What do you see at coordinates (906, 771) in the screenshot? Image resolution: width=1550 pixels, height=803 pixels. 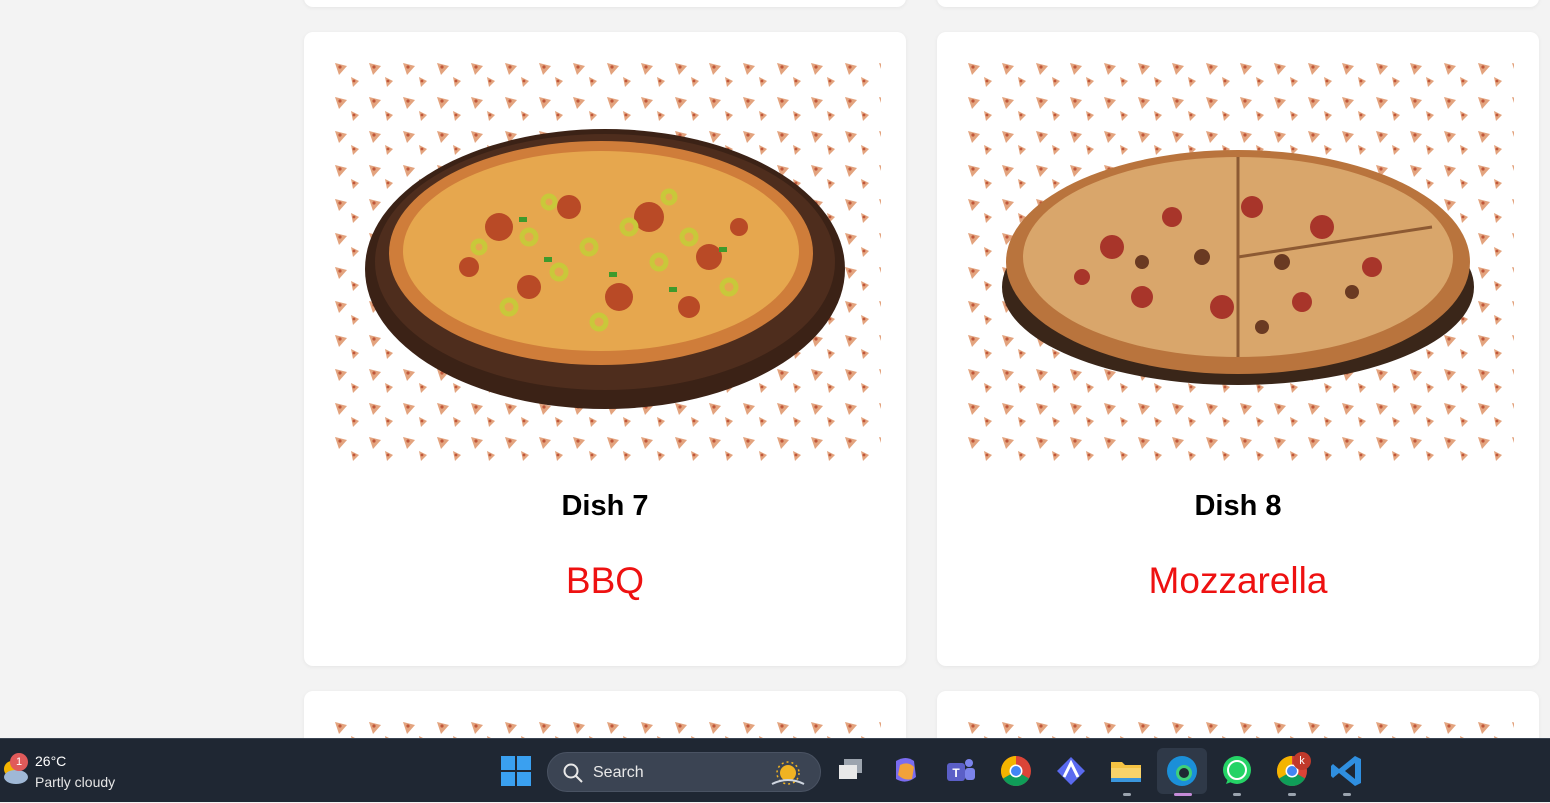 I see `copilot-icon` at bounding box center [906, 771].